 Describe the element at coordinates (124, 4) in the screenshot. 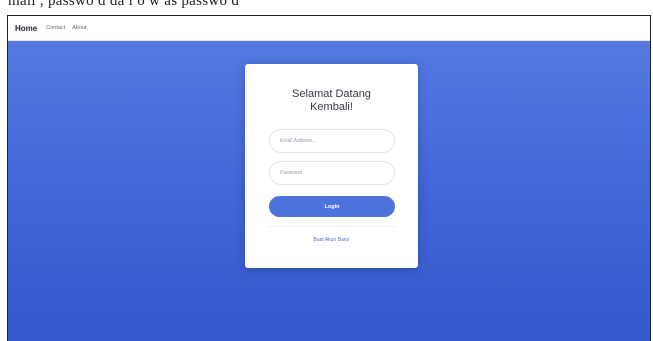

I see `caption-text: mail , passwo d da l o w as passwo d` at that location.